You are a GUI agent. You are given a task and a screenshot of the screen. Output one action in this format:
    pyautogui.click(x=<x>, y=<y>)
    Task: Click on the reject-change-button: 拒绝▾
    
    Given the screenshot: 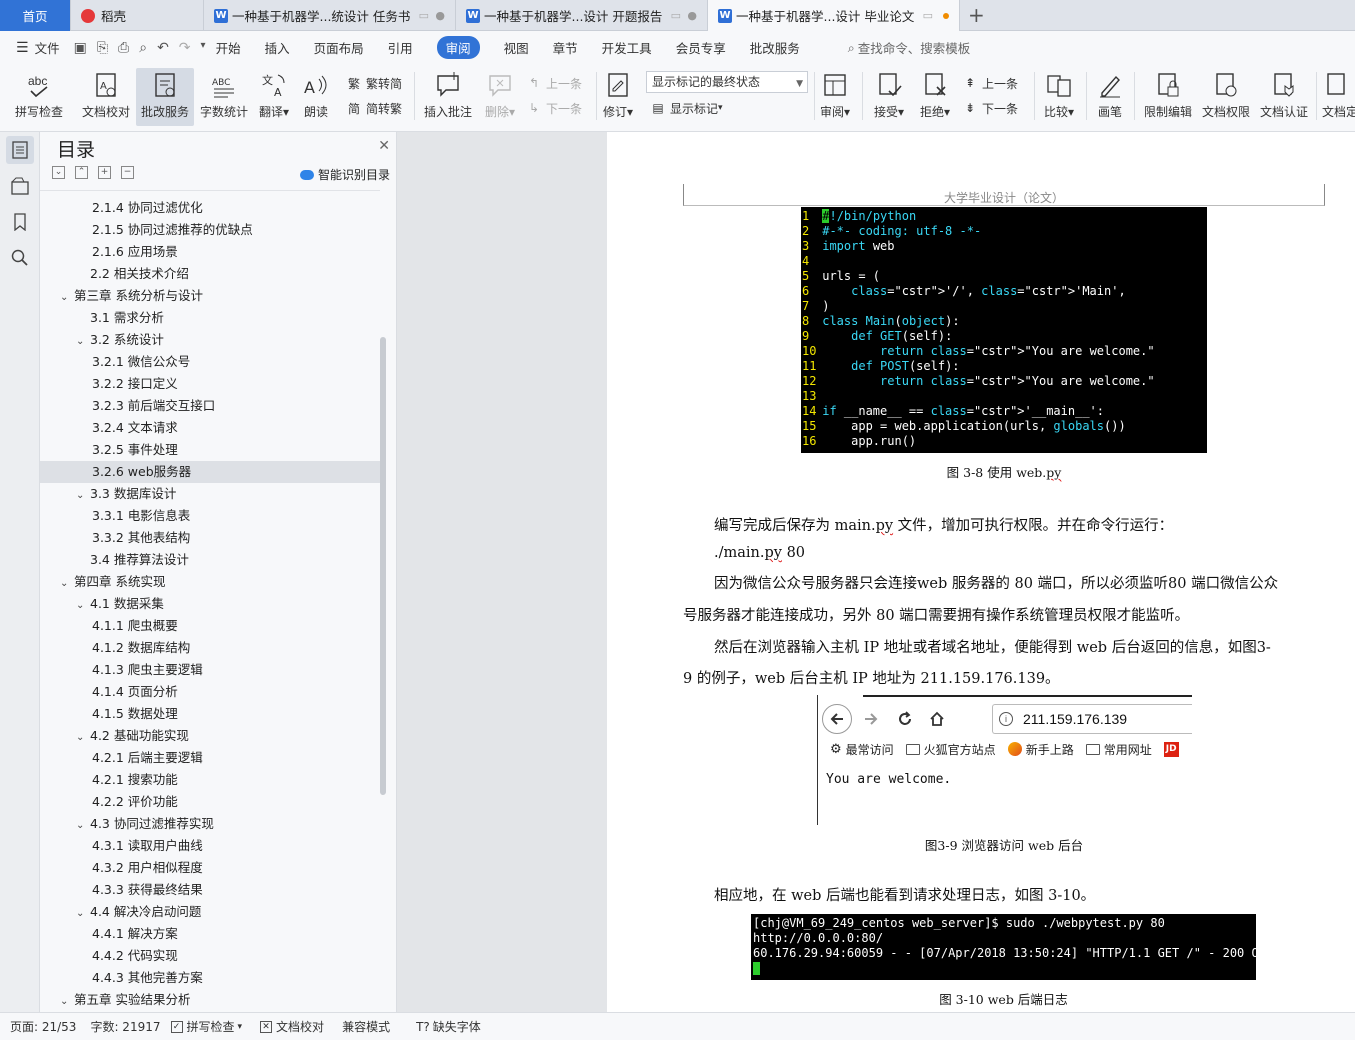 What is the action you would take?
    pyautogui.click(x=935, y=97)
    